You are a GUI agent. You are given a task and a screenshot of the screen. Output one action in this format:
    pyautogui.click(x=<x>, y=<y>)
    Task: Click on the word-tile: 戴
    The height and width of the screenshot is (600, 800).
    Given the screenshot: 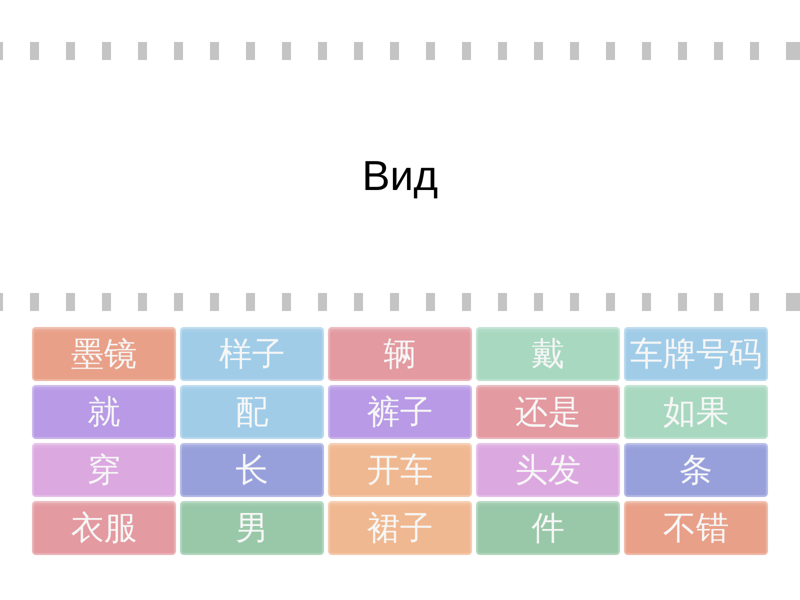 What is the action you would take?
    pyautogui.click(x=548, y=354)
    